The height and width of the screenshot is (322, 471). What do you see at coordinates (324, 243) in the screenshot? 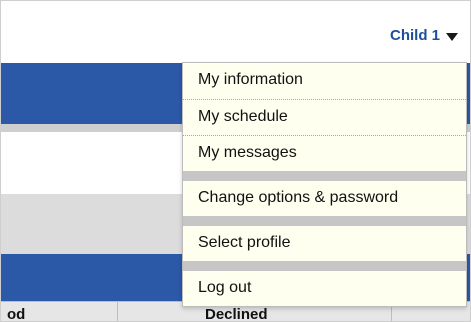
I see `menu-item-select-profile: Select profile` at bounding box center [324, 243].